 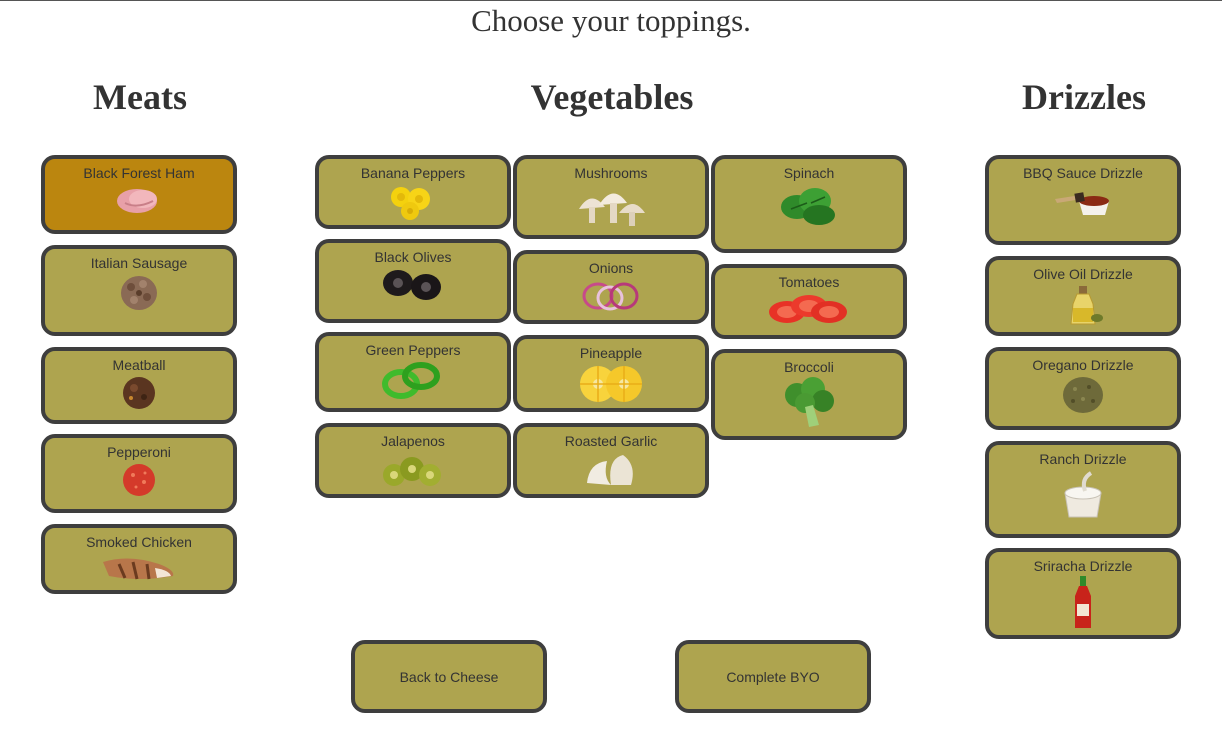 I want to click on oregano-icon, so click(x=1083, y=395).